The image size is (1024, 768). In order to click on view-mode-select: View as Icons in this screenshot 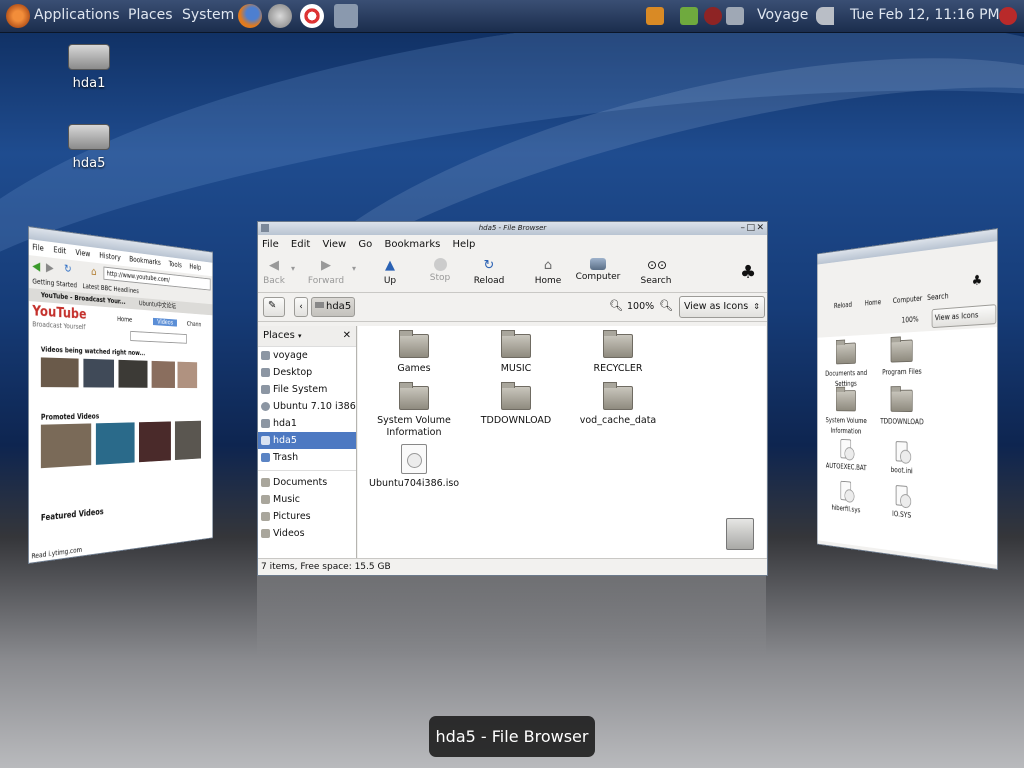, I will do `click(964, 316)`.